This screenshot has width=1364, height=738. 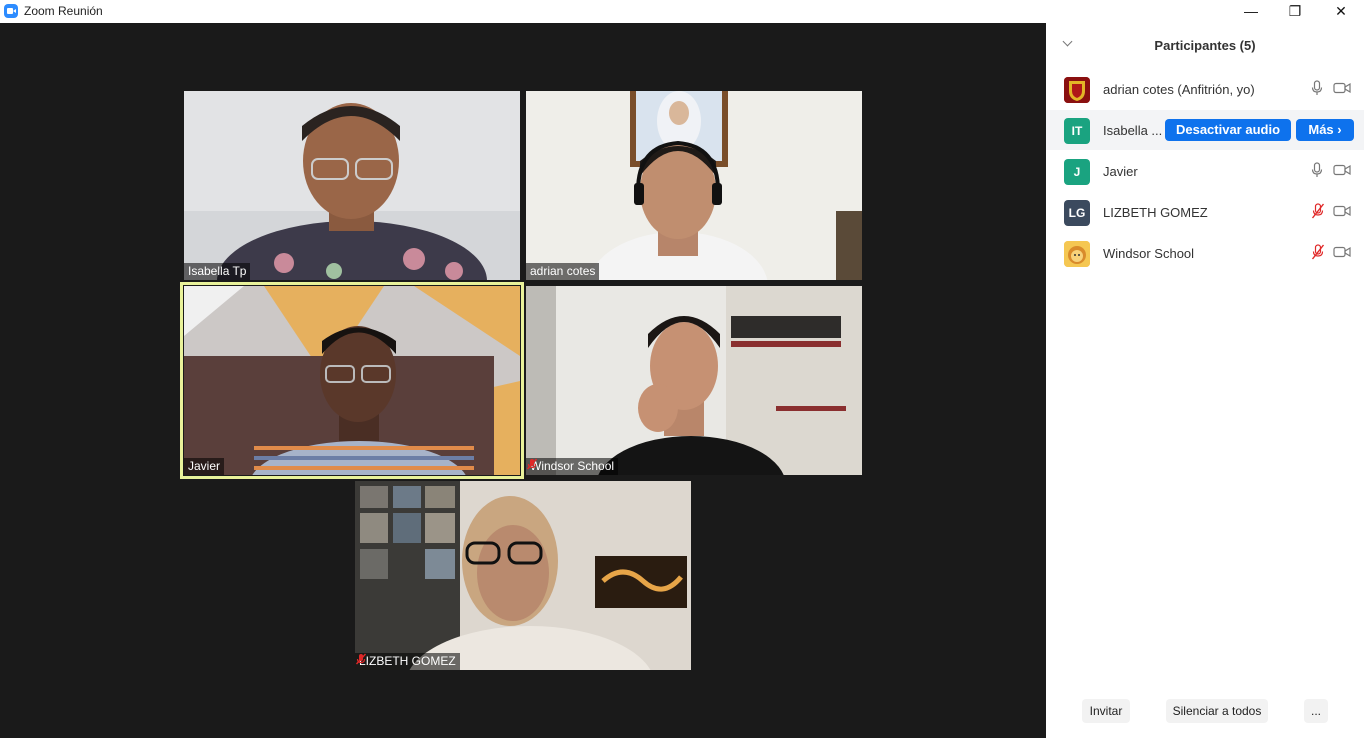 I want to click on video-tile-lizbeth-gomez: LIZBETH GOMEZ, so click(x=523, y=575).